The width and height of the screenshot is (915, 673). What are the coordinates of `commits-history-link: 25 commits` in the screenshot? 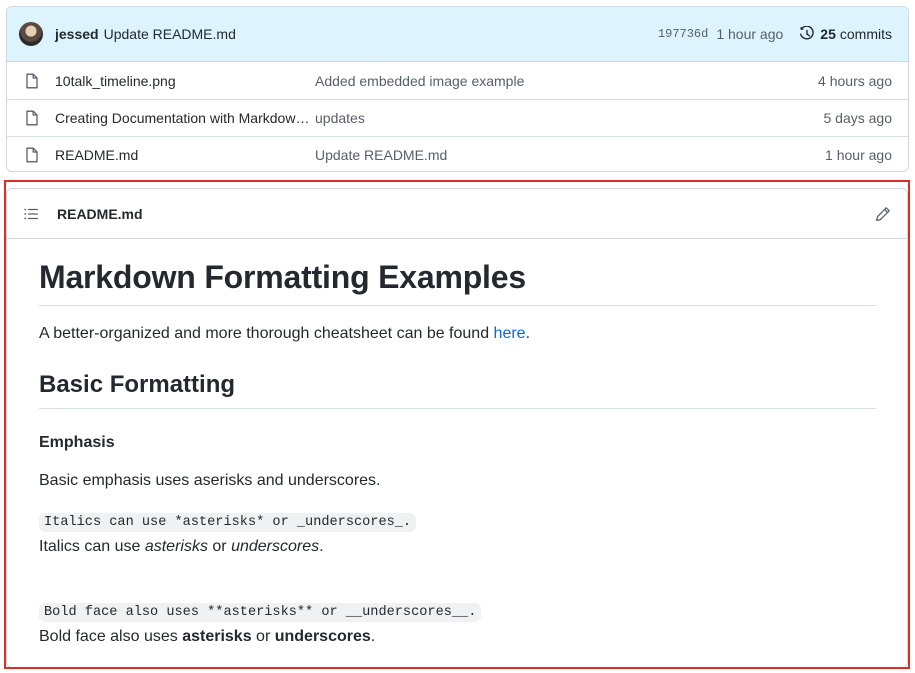 It's located at (845, 34).